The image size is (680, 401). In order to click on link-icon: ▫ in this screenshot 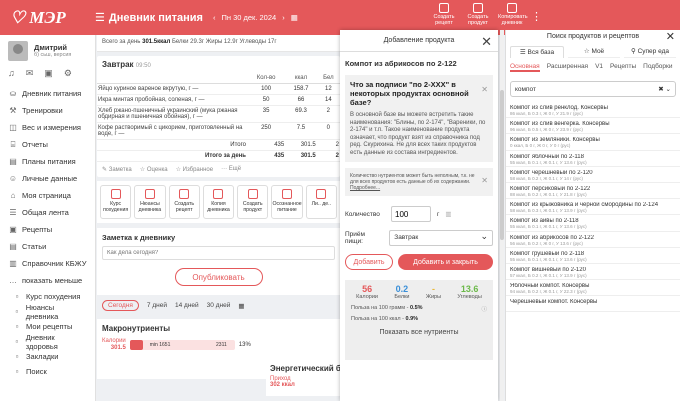, I will do `click(17, 371)`.